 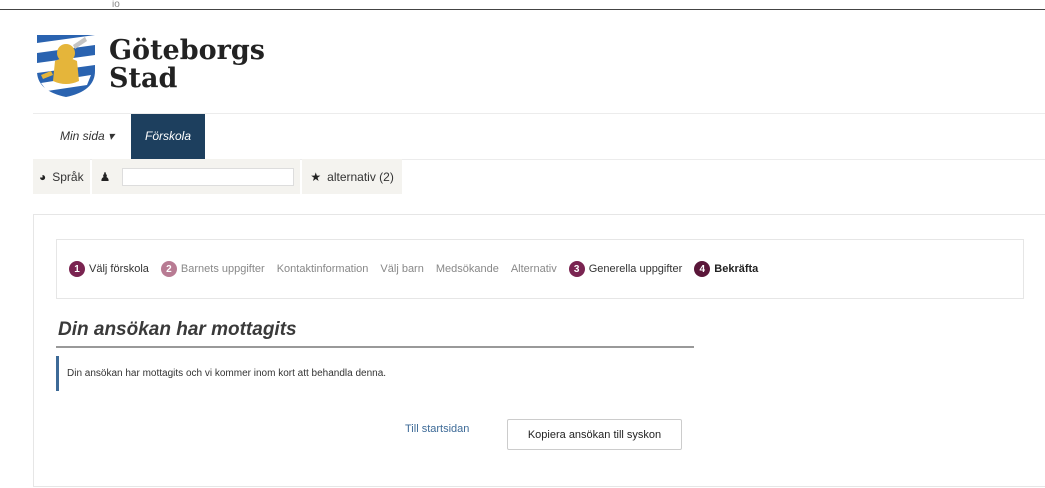 I want to click on step-valj-barn: Välj barn, so click(x=401, y=269).